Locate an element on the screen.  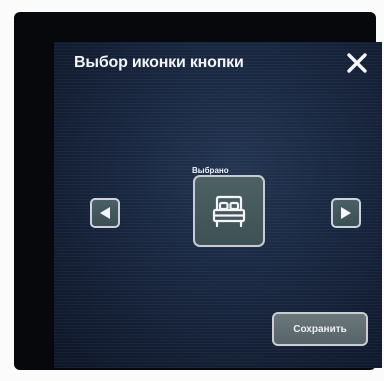
close-button is located at coordinates (357, 63).